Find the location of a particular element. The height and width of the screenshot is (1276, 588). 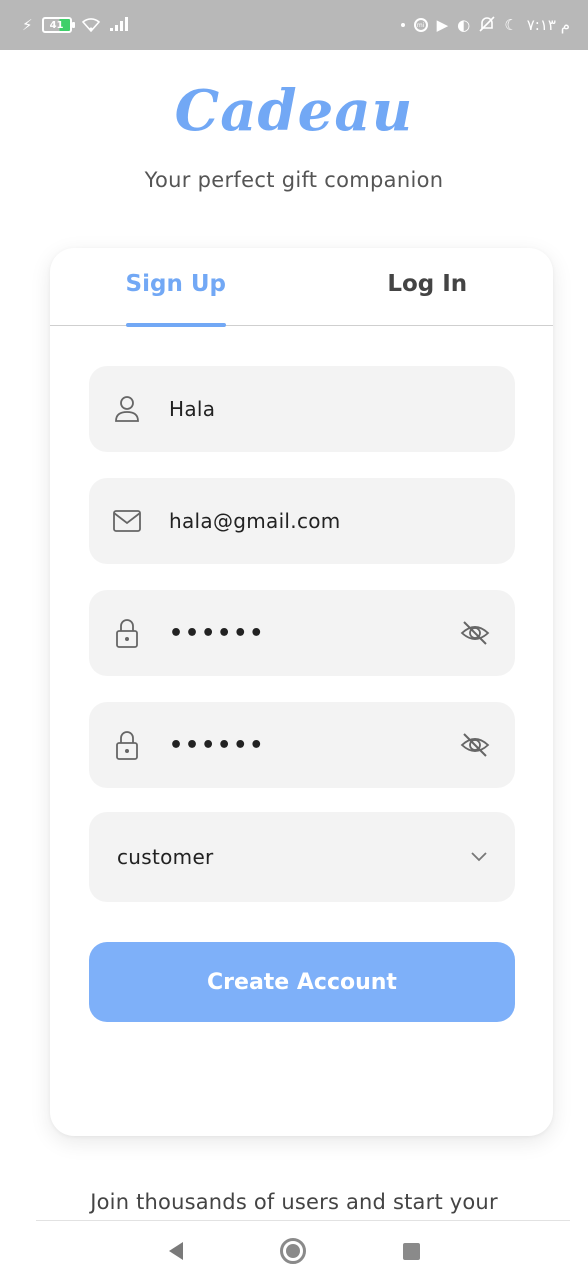

active-tab-indicator is located at coordinates (176, 325).